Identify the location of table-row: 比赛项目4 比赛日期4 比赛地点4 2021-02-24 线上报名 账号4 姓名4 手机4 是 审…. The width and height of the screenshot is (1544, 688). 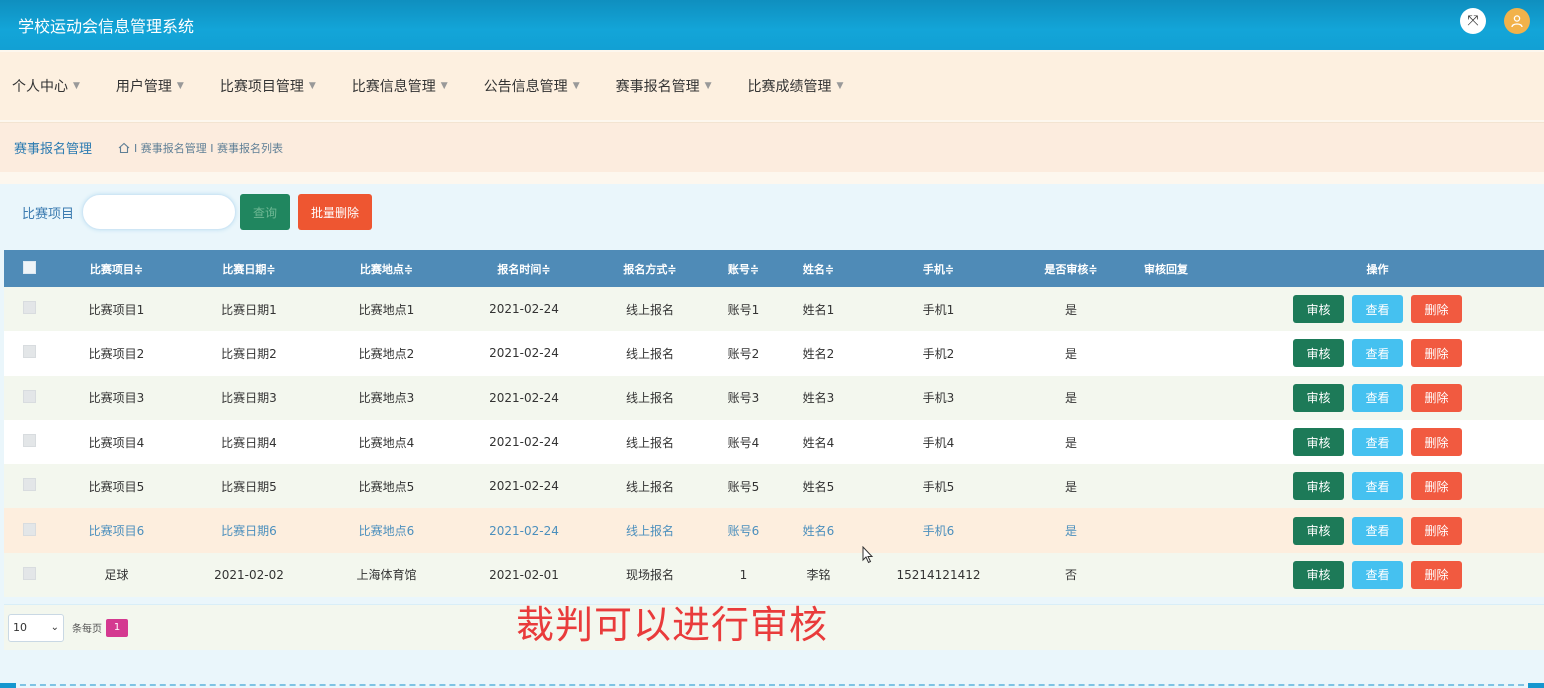
(774, 442).